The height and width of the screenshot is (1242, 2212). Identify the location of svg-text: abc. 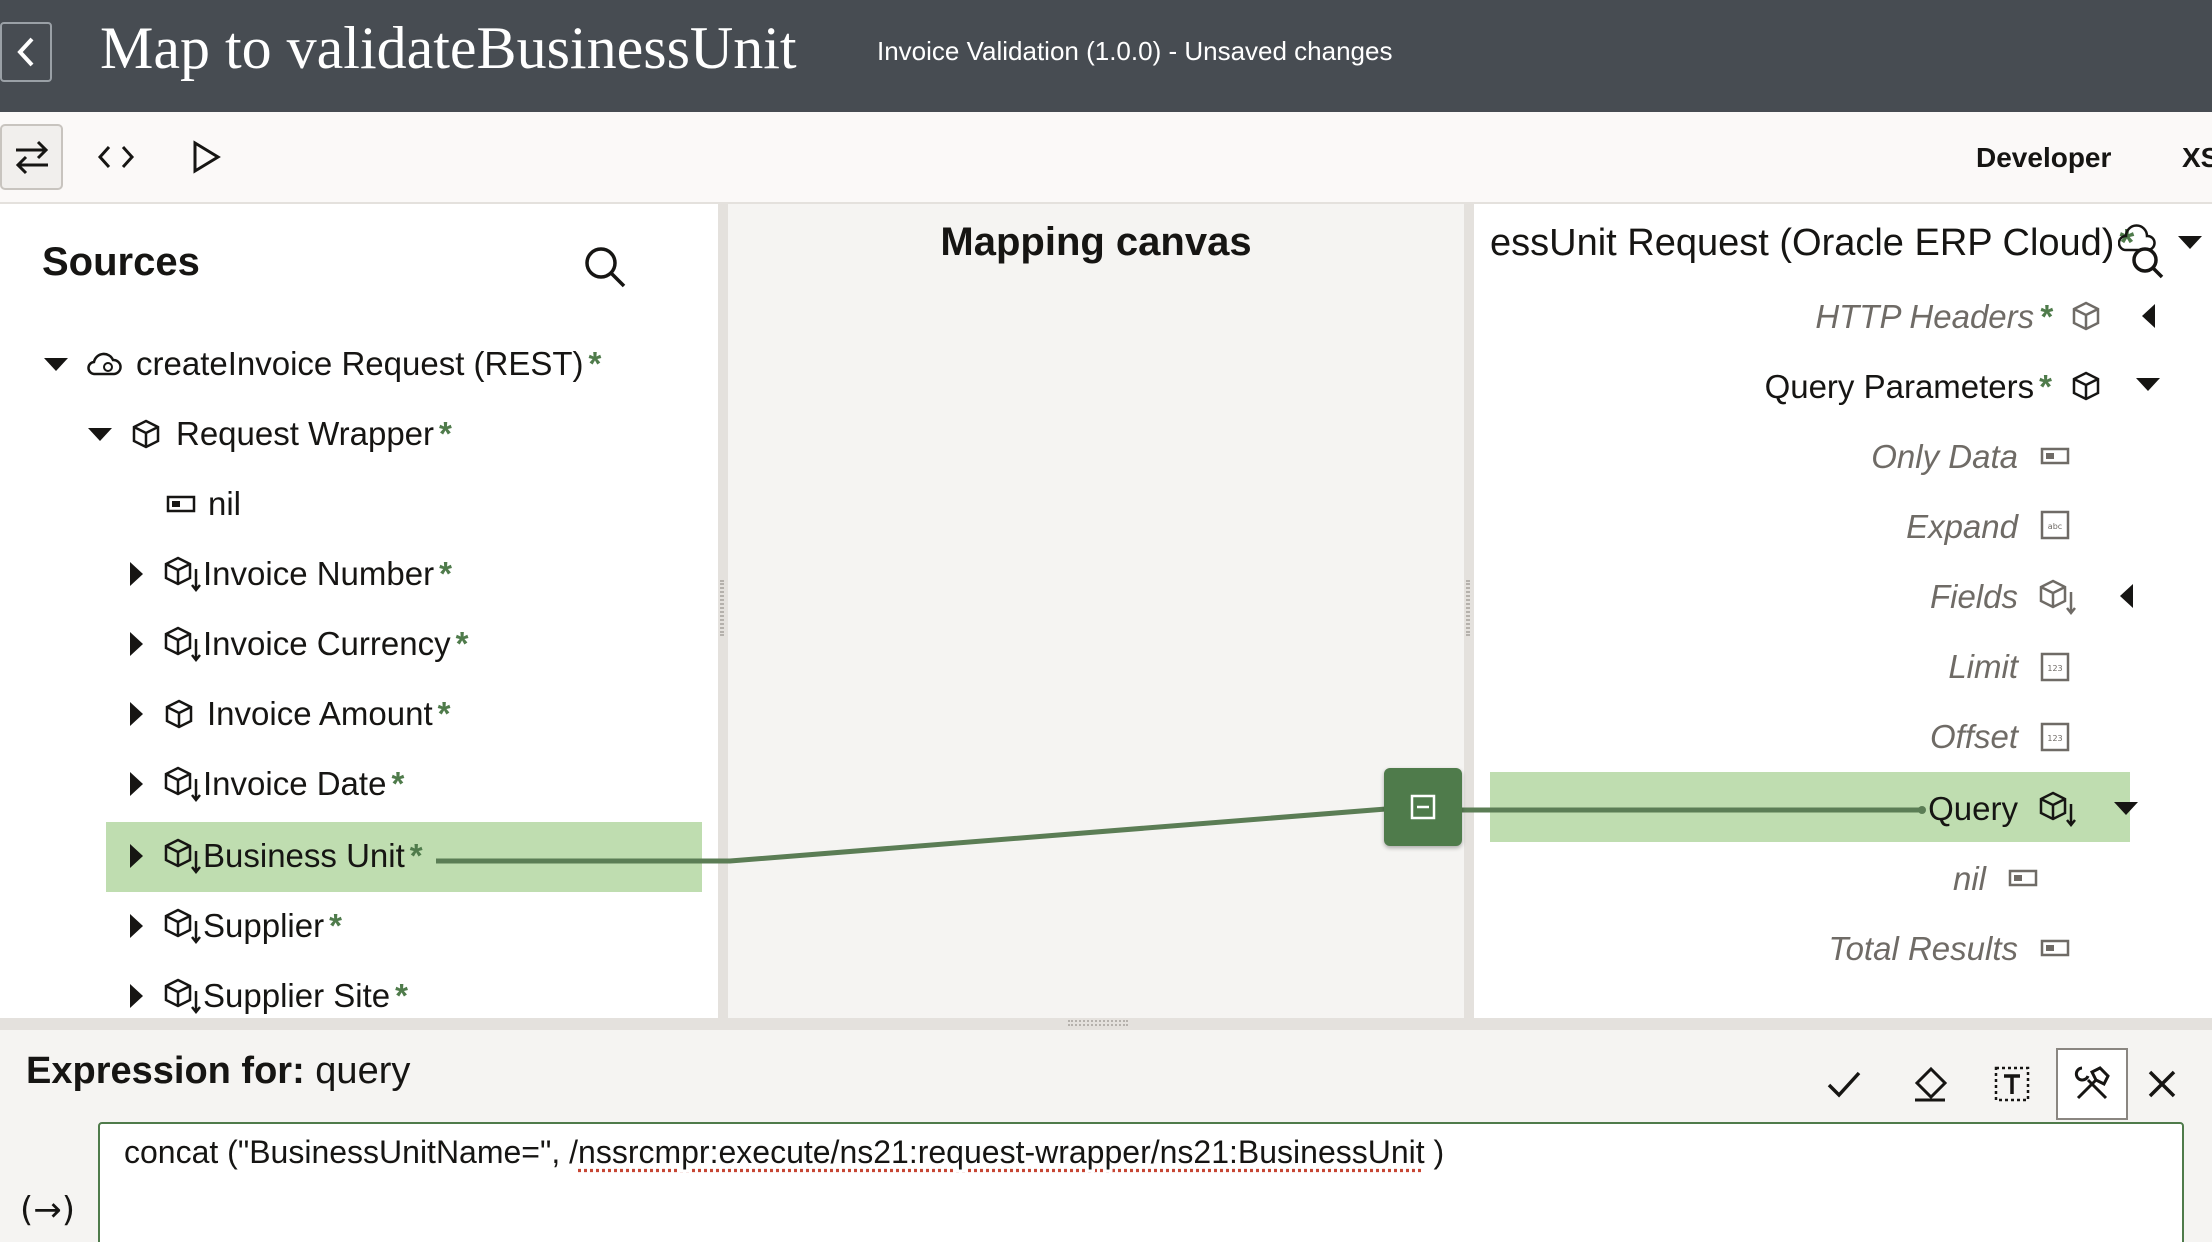
(2055, 526).